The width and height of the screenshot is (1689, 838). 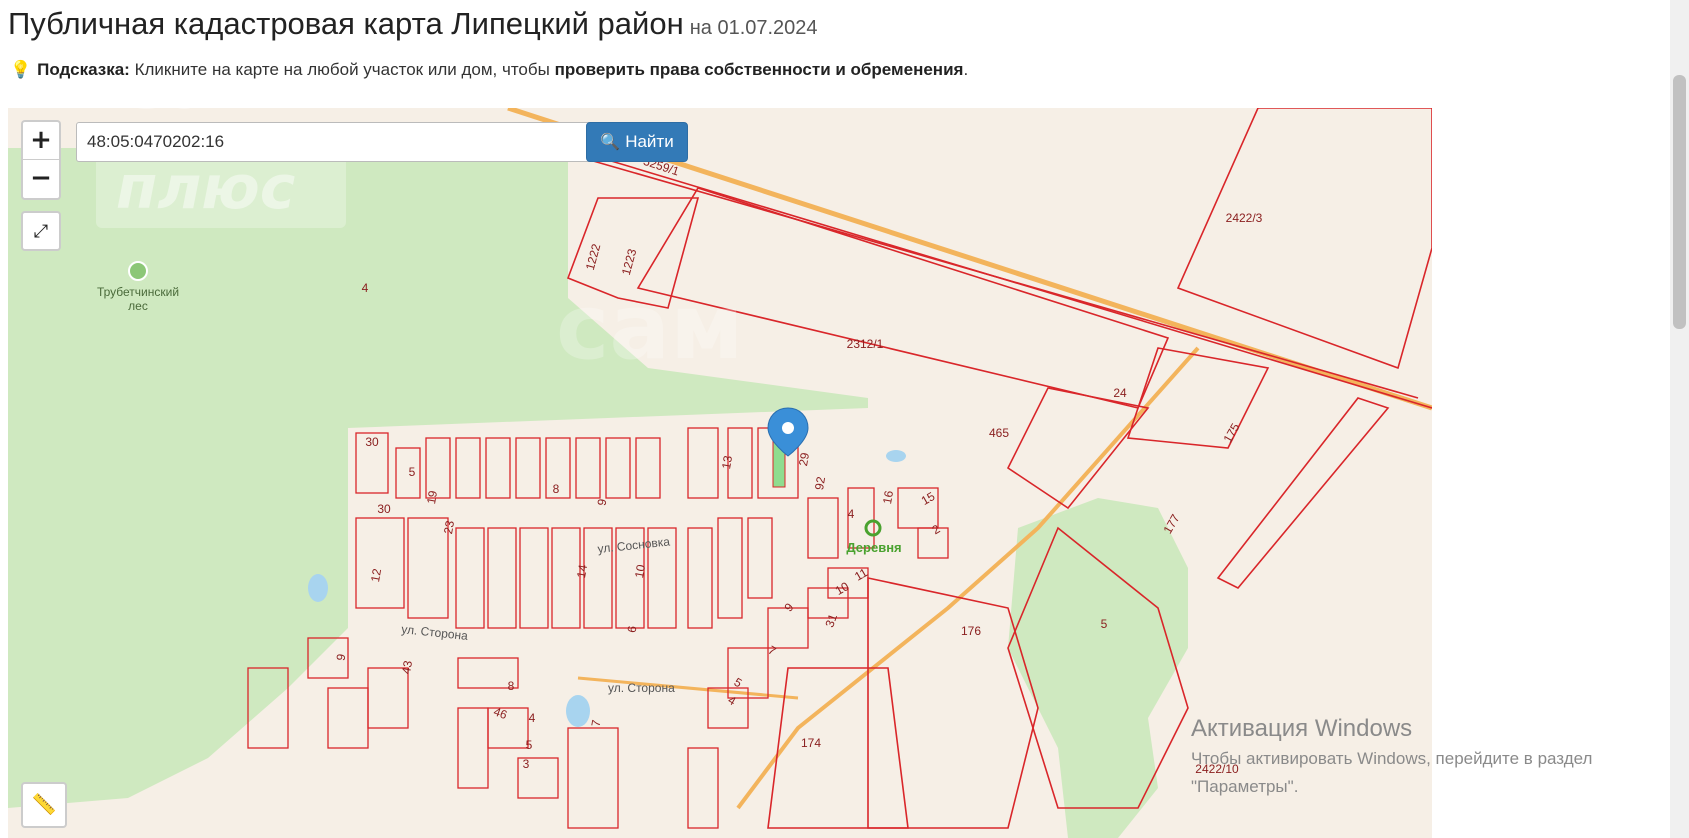 I want to click on zoom-control: + −, so click(x=41, y=160).